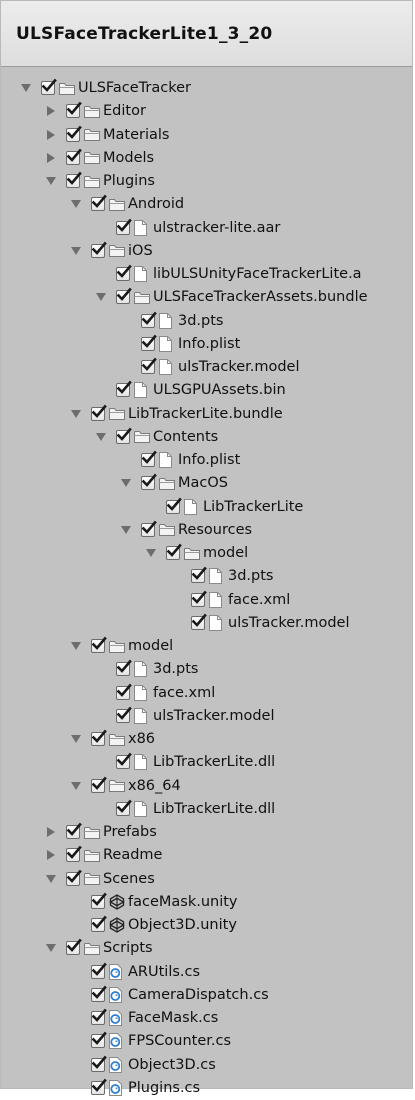  I want to click on tree-row: LibTrackerLite, so click(206, 507).